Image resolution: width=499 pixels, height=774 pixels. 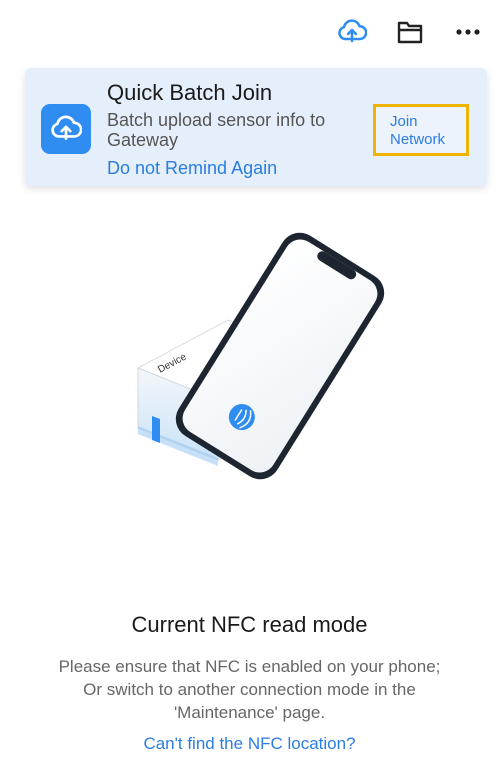 I want to click on join-network-button: Join Network, so click(x=421, y=130).